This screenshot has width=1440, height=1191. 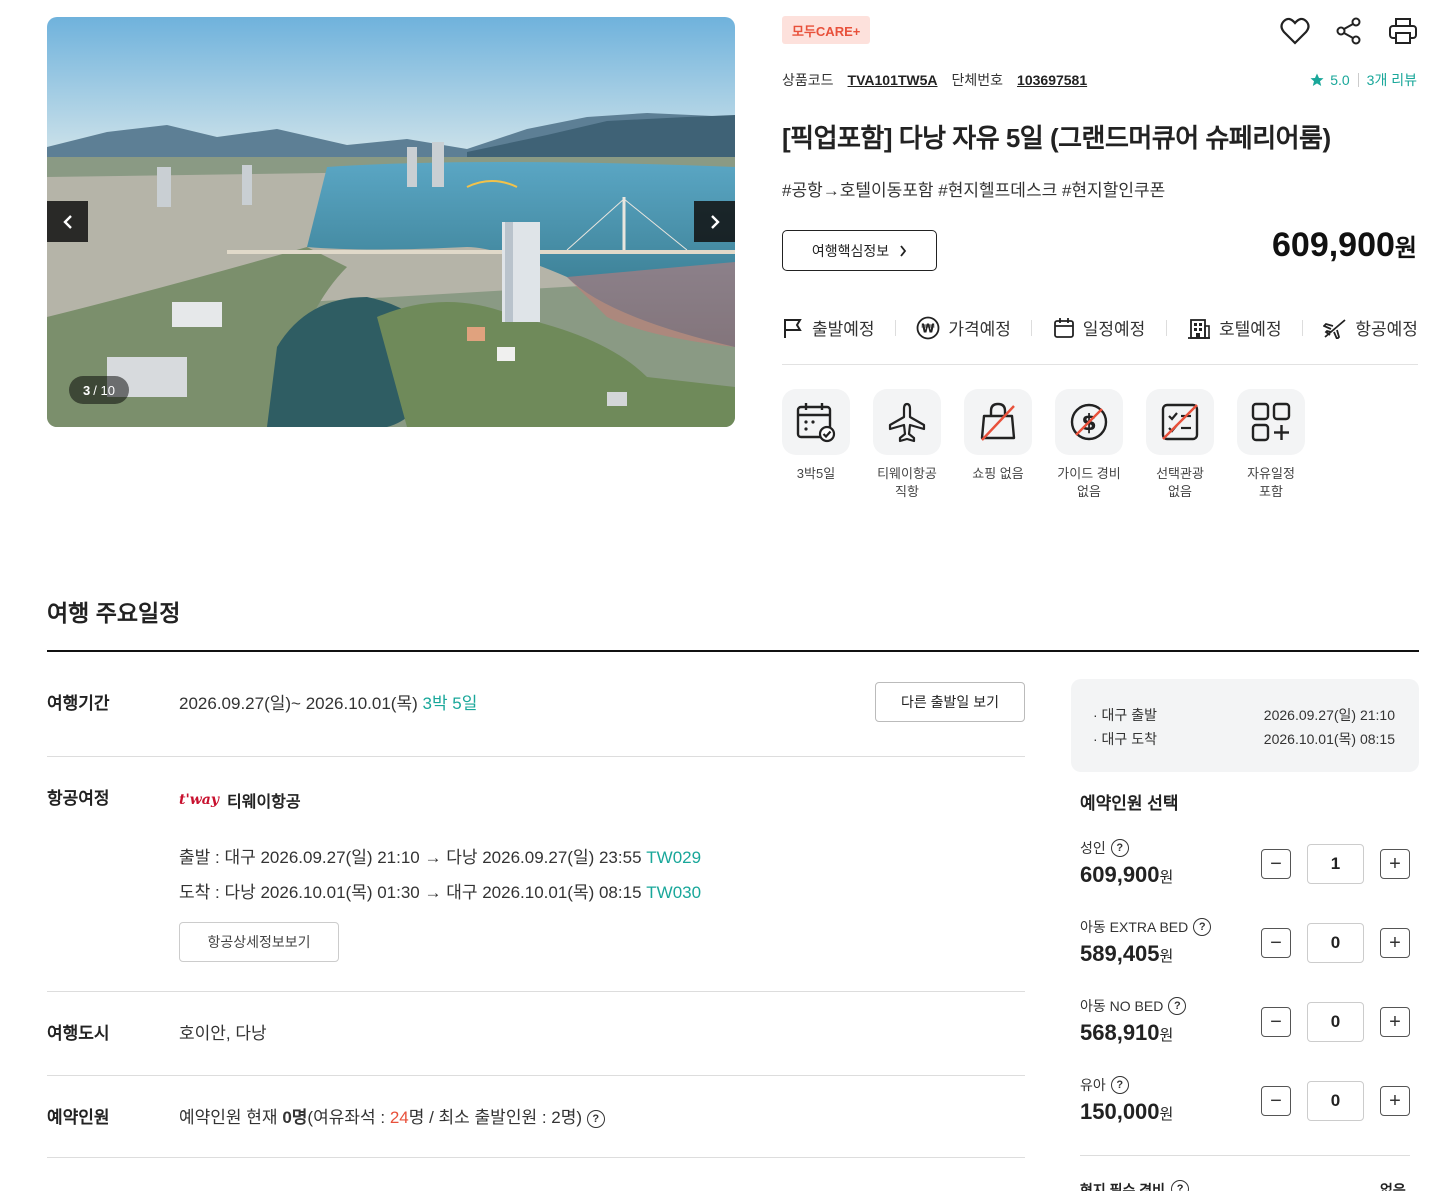 I want to click on rating-score: 5.0, so click(x=1340, y=80).